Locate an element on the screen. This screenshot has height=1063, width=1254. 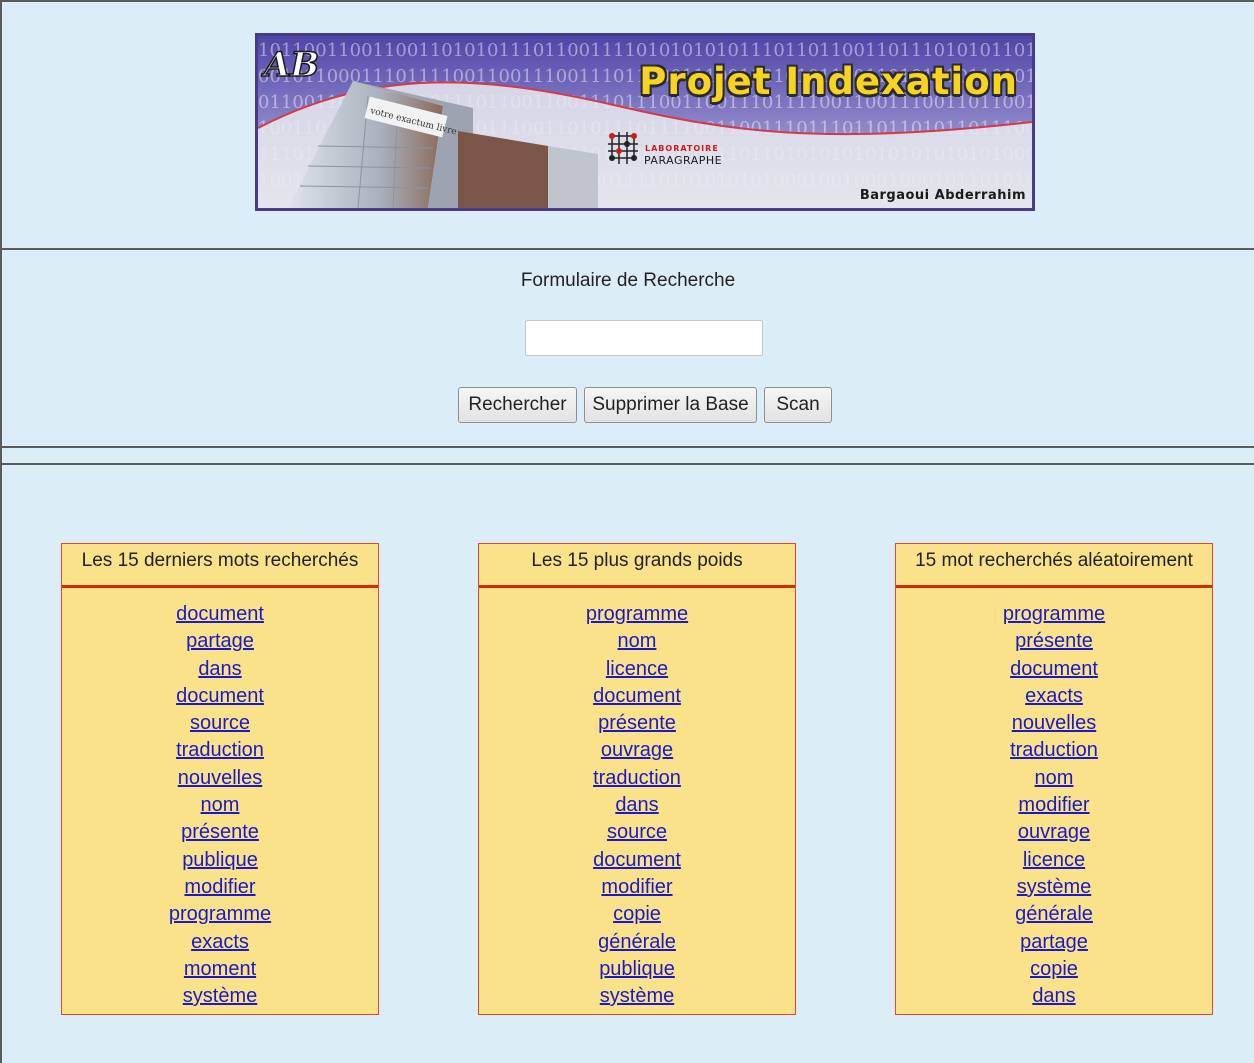
word-link: moment is located at coordinates (220, 969).